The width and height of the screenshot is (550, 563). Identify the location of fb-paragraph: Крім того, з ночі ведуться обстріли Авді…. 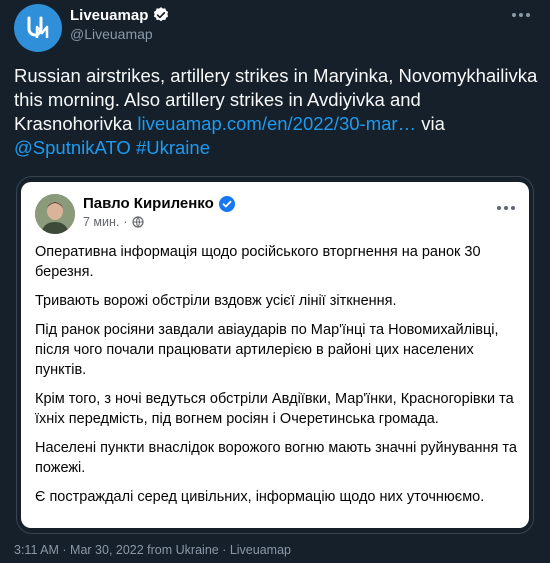
(274, 409).